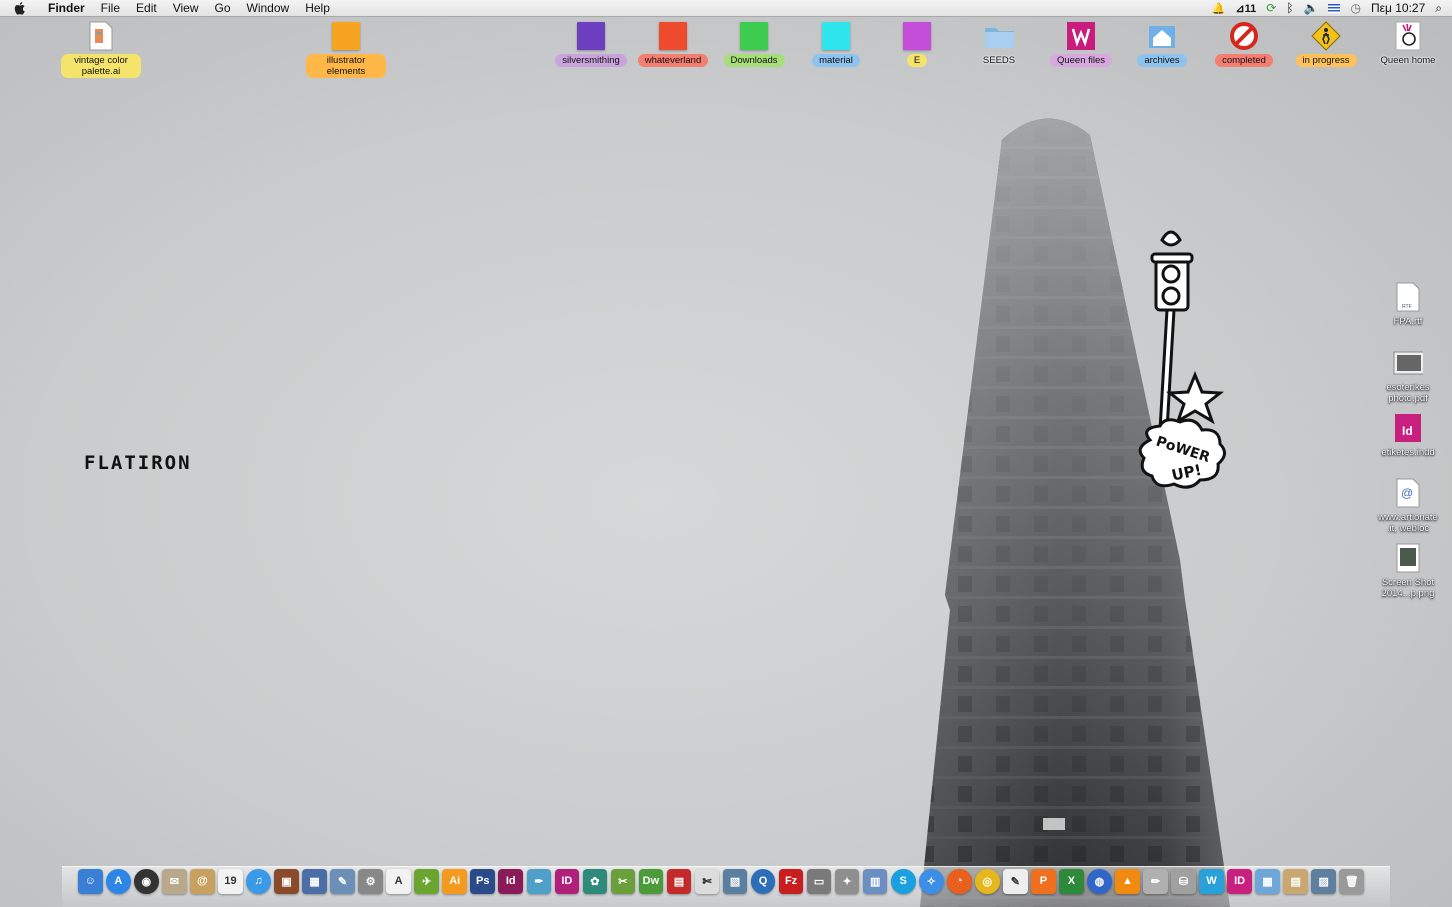  Describe the element at coordinates (1186, 473) in the screenshot. I see `svg-text: UP!` at that location.